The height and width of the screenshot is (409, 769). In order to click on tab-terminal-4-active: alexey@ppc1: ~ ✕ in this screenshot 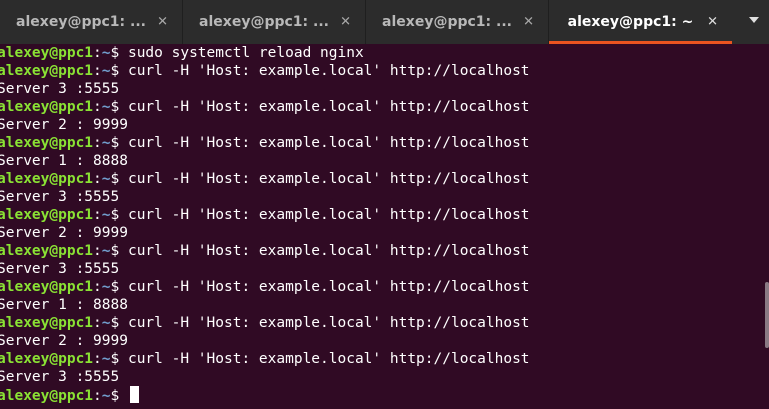, I will do `click(640, 22)`.